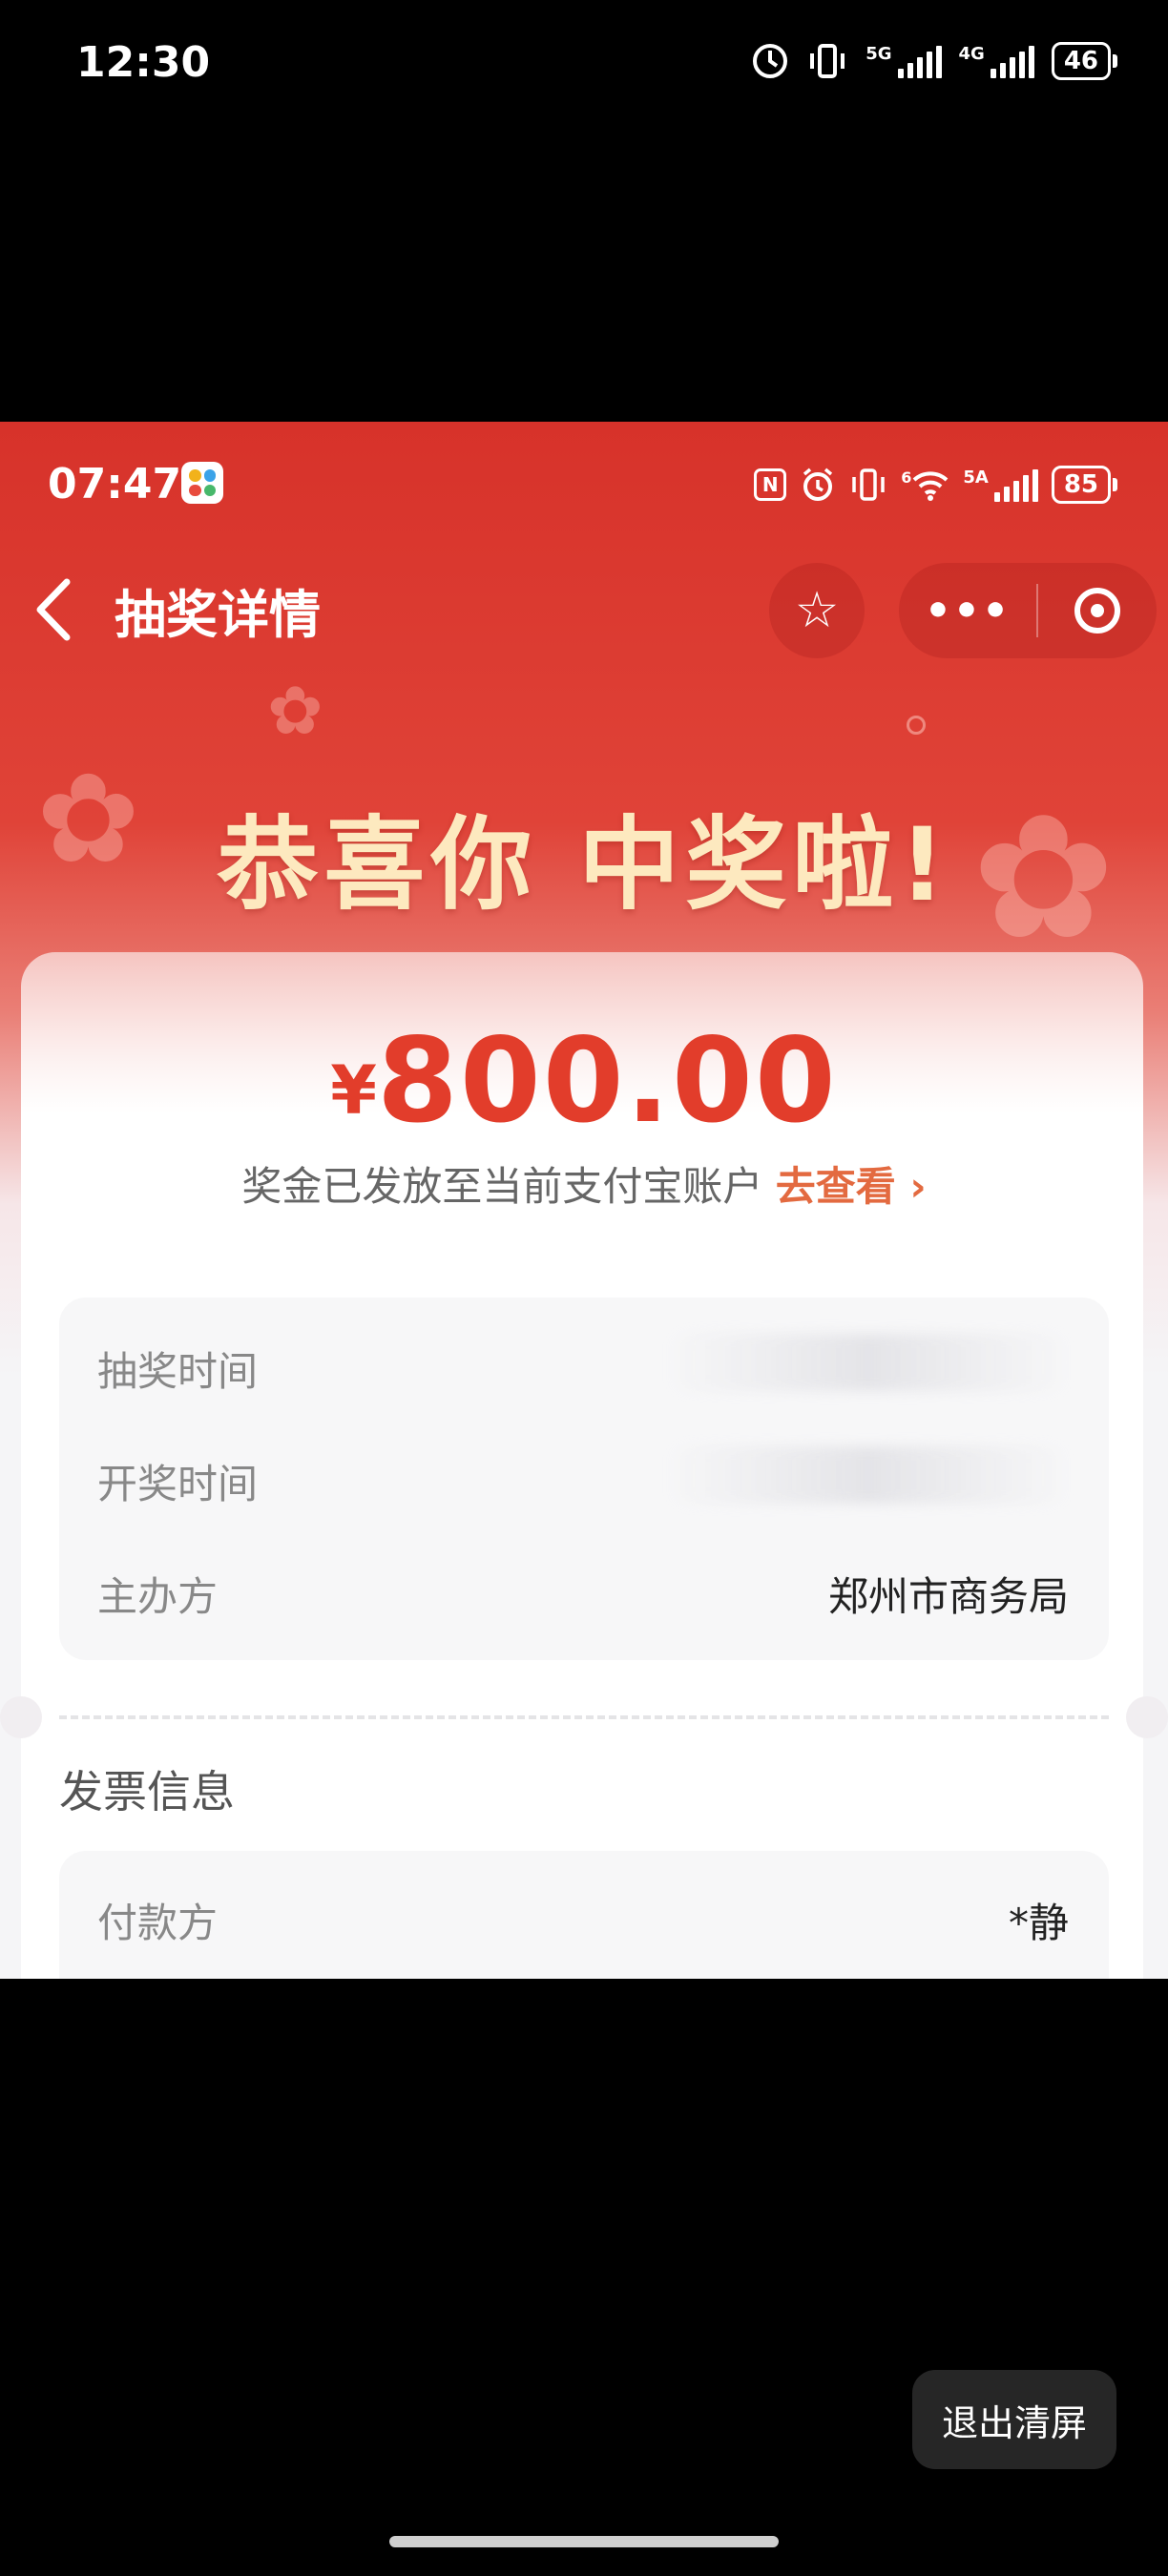 Image resolution: width=1168 pixels, height=2576 pixels. What do you see at coordinates (143, 62) in the screenshot?
I see `device-clock: 12:30` at bounding box center [143, 62].